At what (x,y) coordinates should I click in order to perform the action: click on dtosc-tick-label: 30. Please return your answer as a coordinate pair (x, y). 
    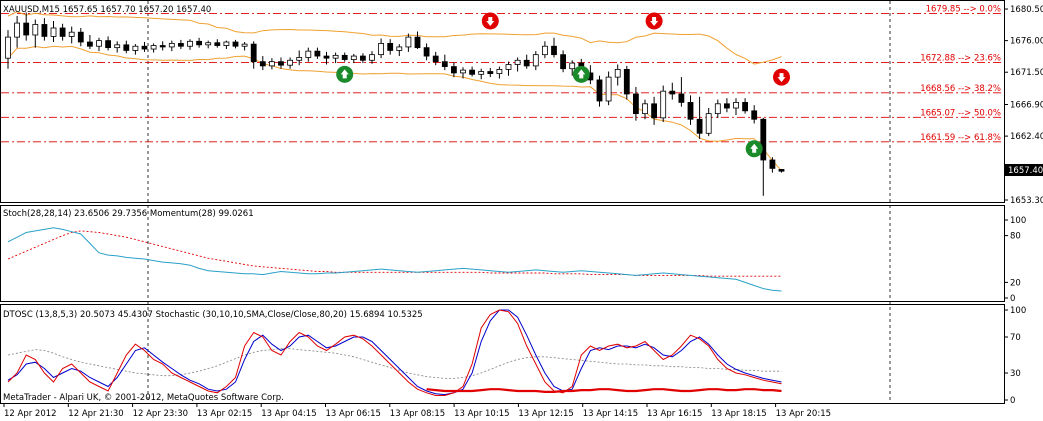
    Looking at the image, I should click on (1015, 374).